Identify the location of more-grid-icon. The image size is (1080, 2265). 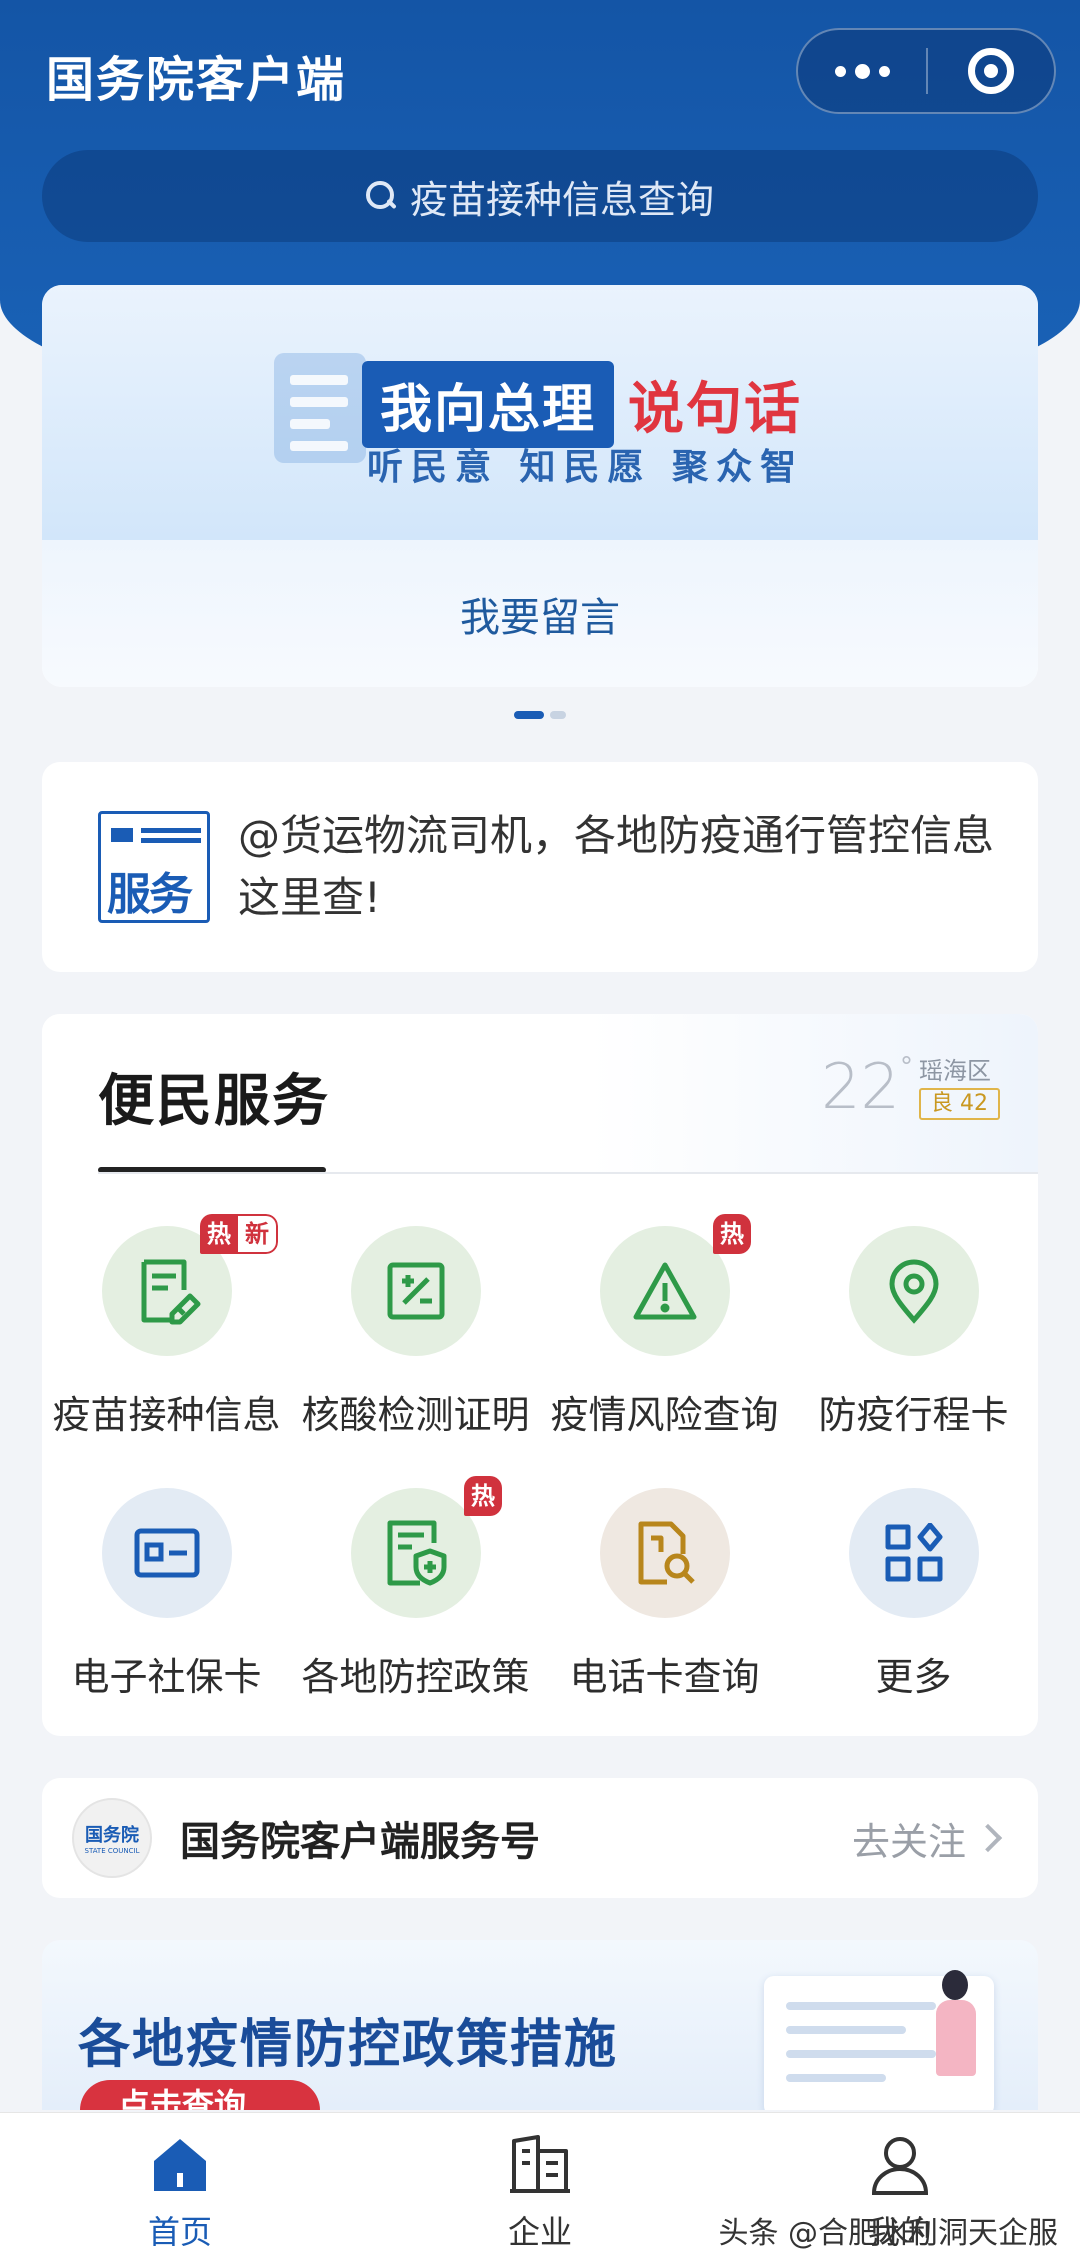
(913, 1552).